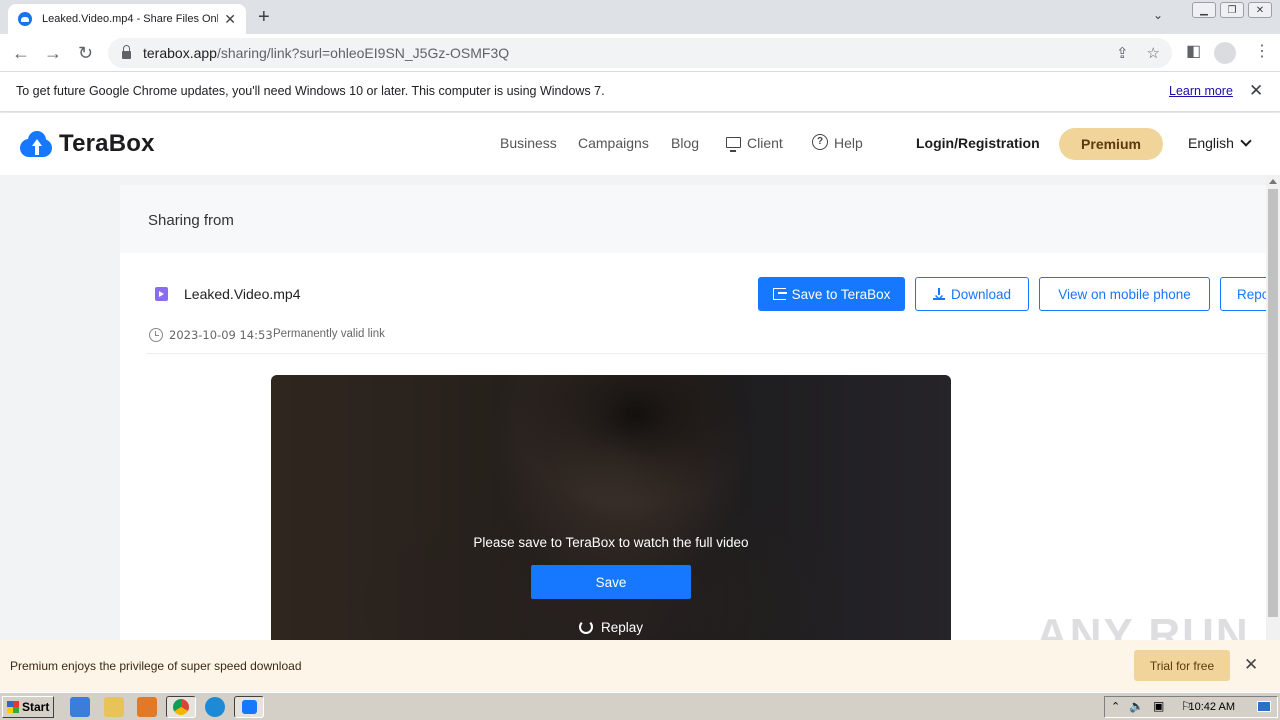 This screenshot has height=720, width=1280. I want to click on bookmark-star-icon: ☆, so click(1153, 53).